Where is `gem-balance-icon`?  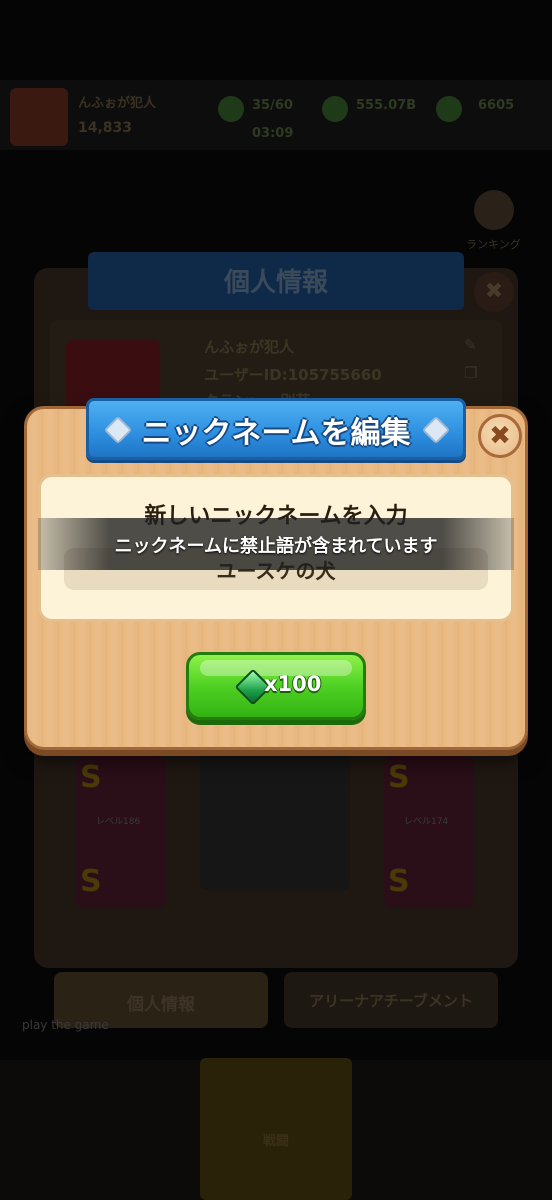
gem-balance-icon is located at coordinates (449, 109).